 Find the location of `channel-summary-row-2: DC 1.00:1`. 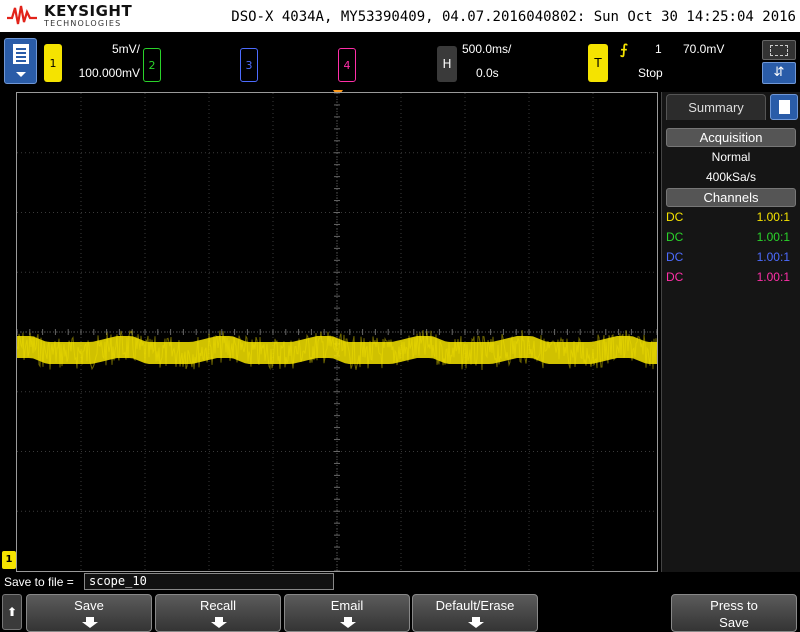

channel-summary-row-2: DC 1.00:1 is located at coordinates (731, 239).